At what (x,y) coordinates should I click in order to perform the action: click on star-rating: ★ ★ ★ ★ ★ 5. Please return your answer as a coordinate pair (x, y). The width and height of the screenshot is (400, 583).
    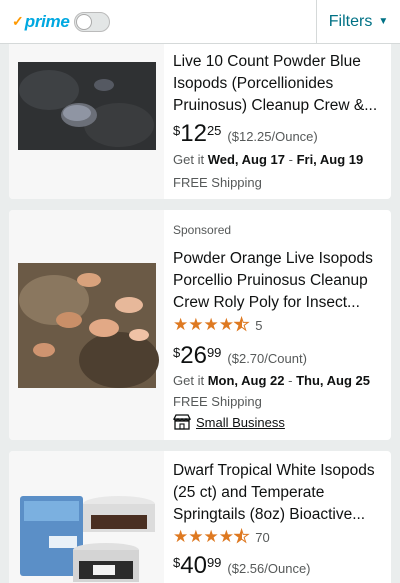
    Looking at the image, I should click on (217, 324).